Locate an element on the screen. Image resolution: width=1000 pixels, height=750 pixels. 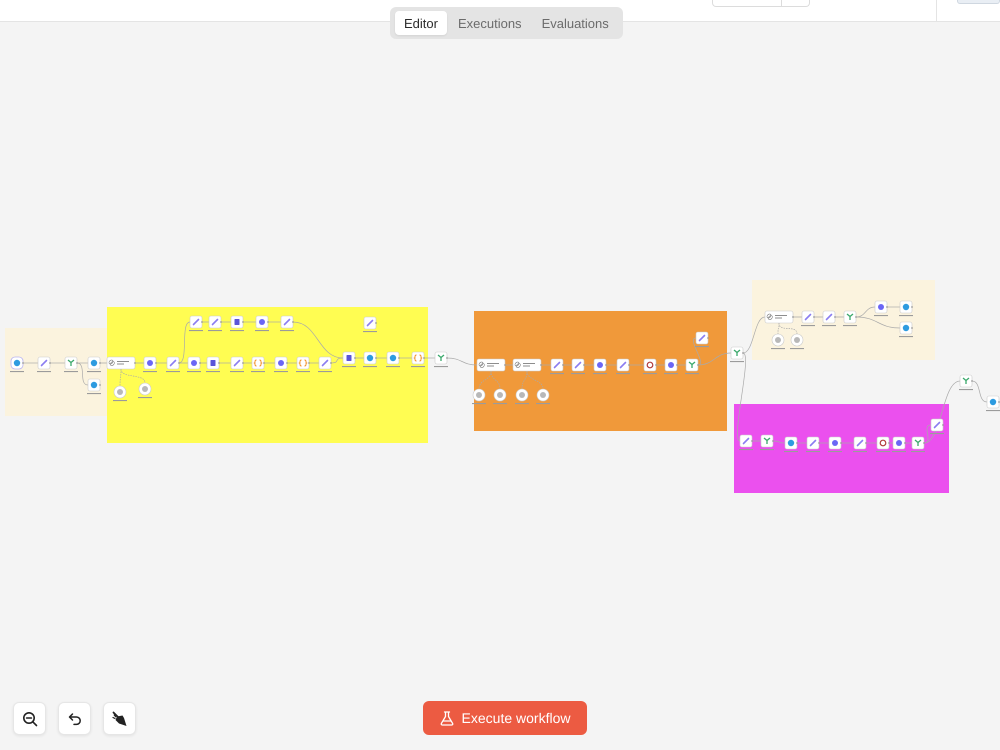
flask-icon is located at coordinates (447, 718).